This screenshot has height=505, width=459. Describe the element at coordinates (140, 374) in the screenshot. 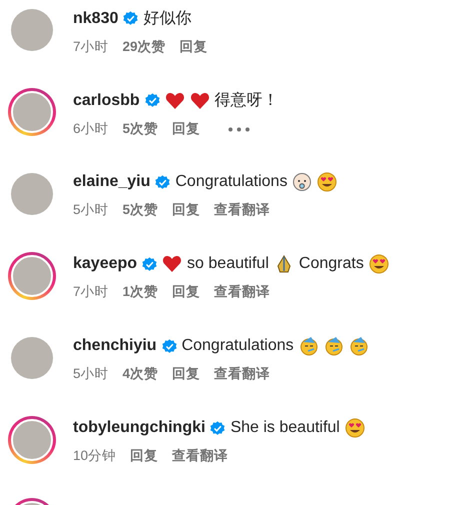

I see `likes-count: 4次赞` at that location.